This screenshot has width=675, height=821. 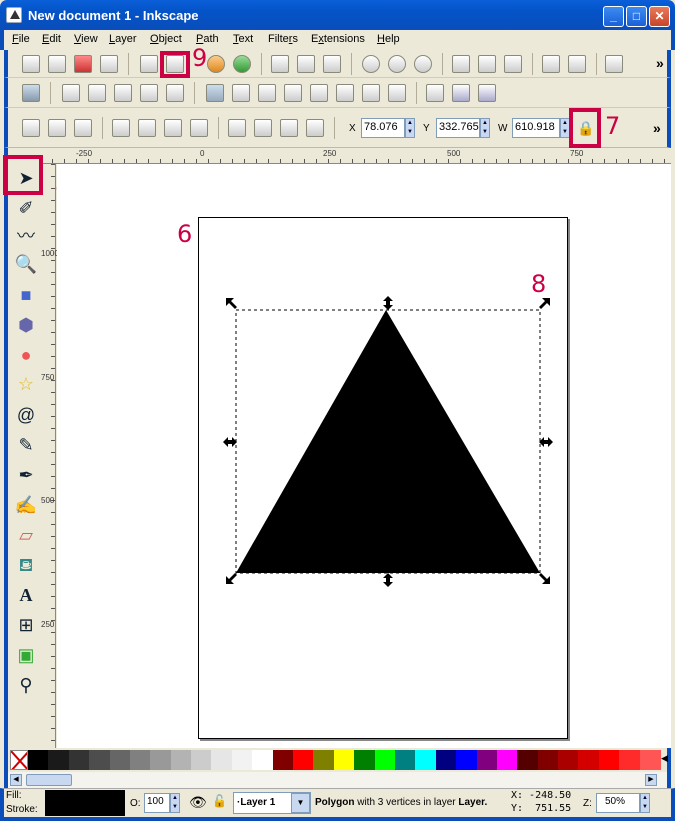 What do you see at coordinates (119, 810) in the screenshot?
I see `stroke-width: 14` at bounding box center [119, 810].